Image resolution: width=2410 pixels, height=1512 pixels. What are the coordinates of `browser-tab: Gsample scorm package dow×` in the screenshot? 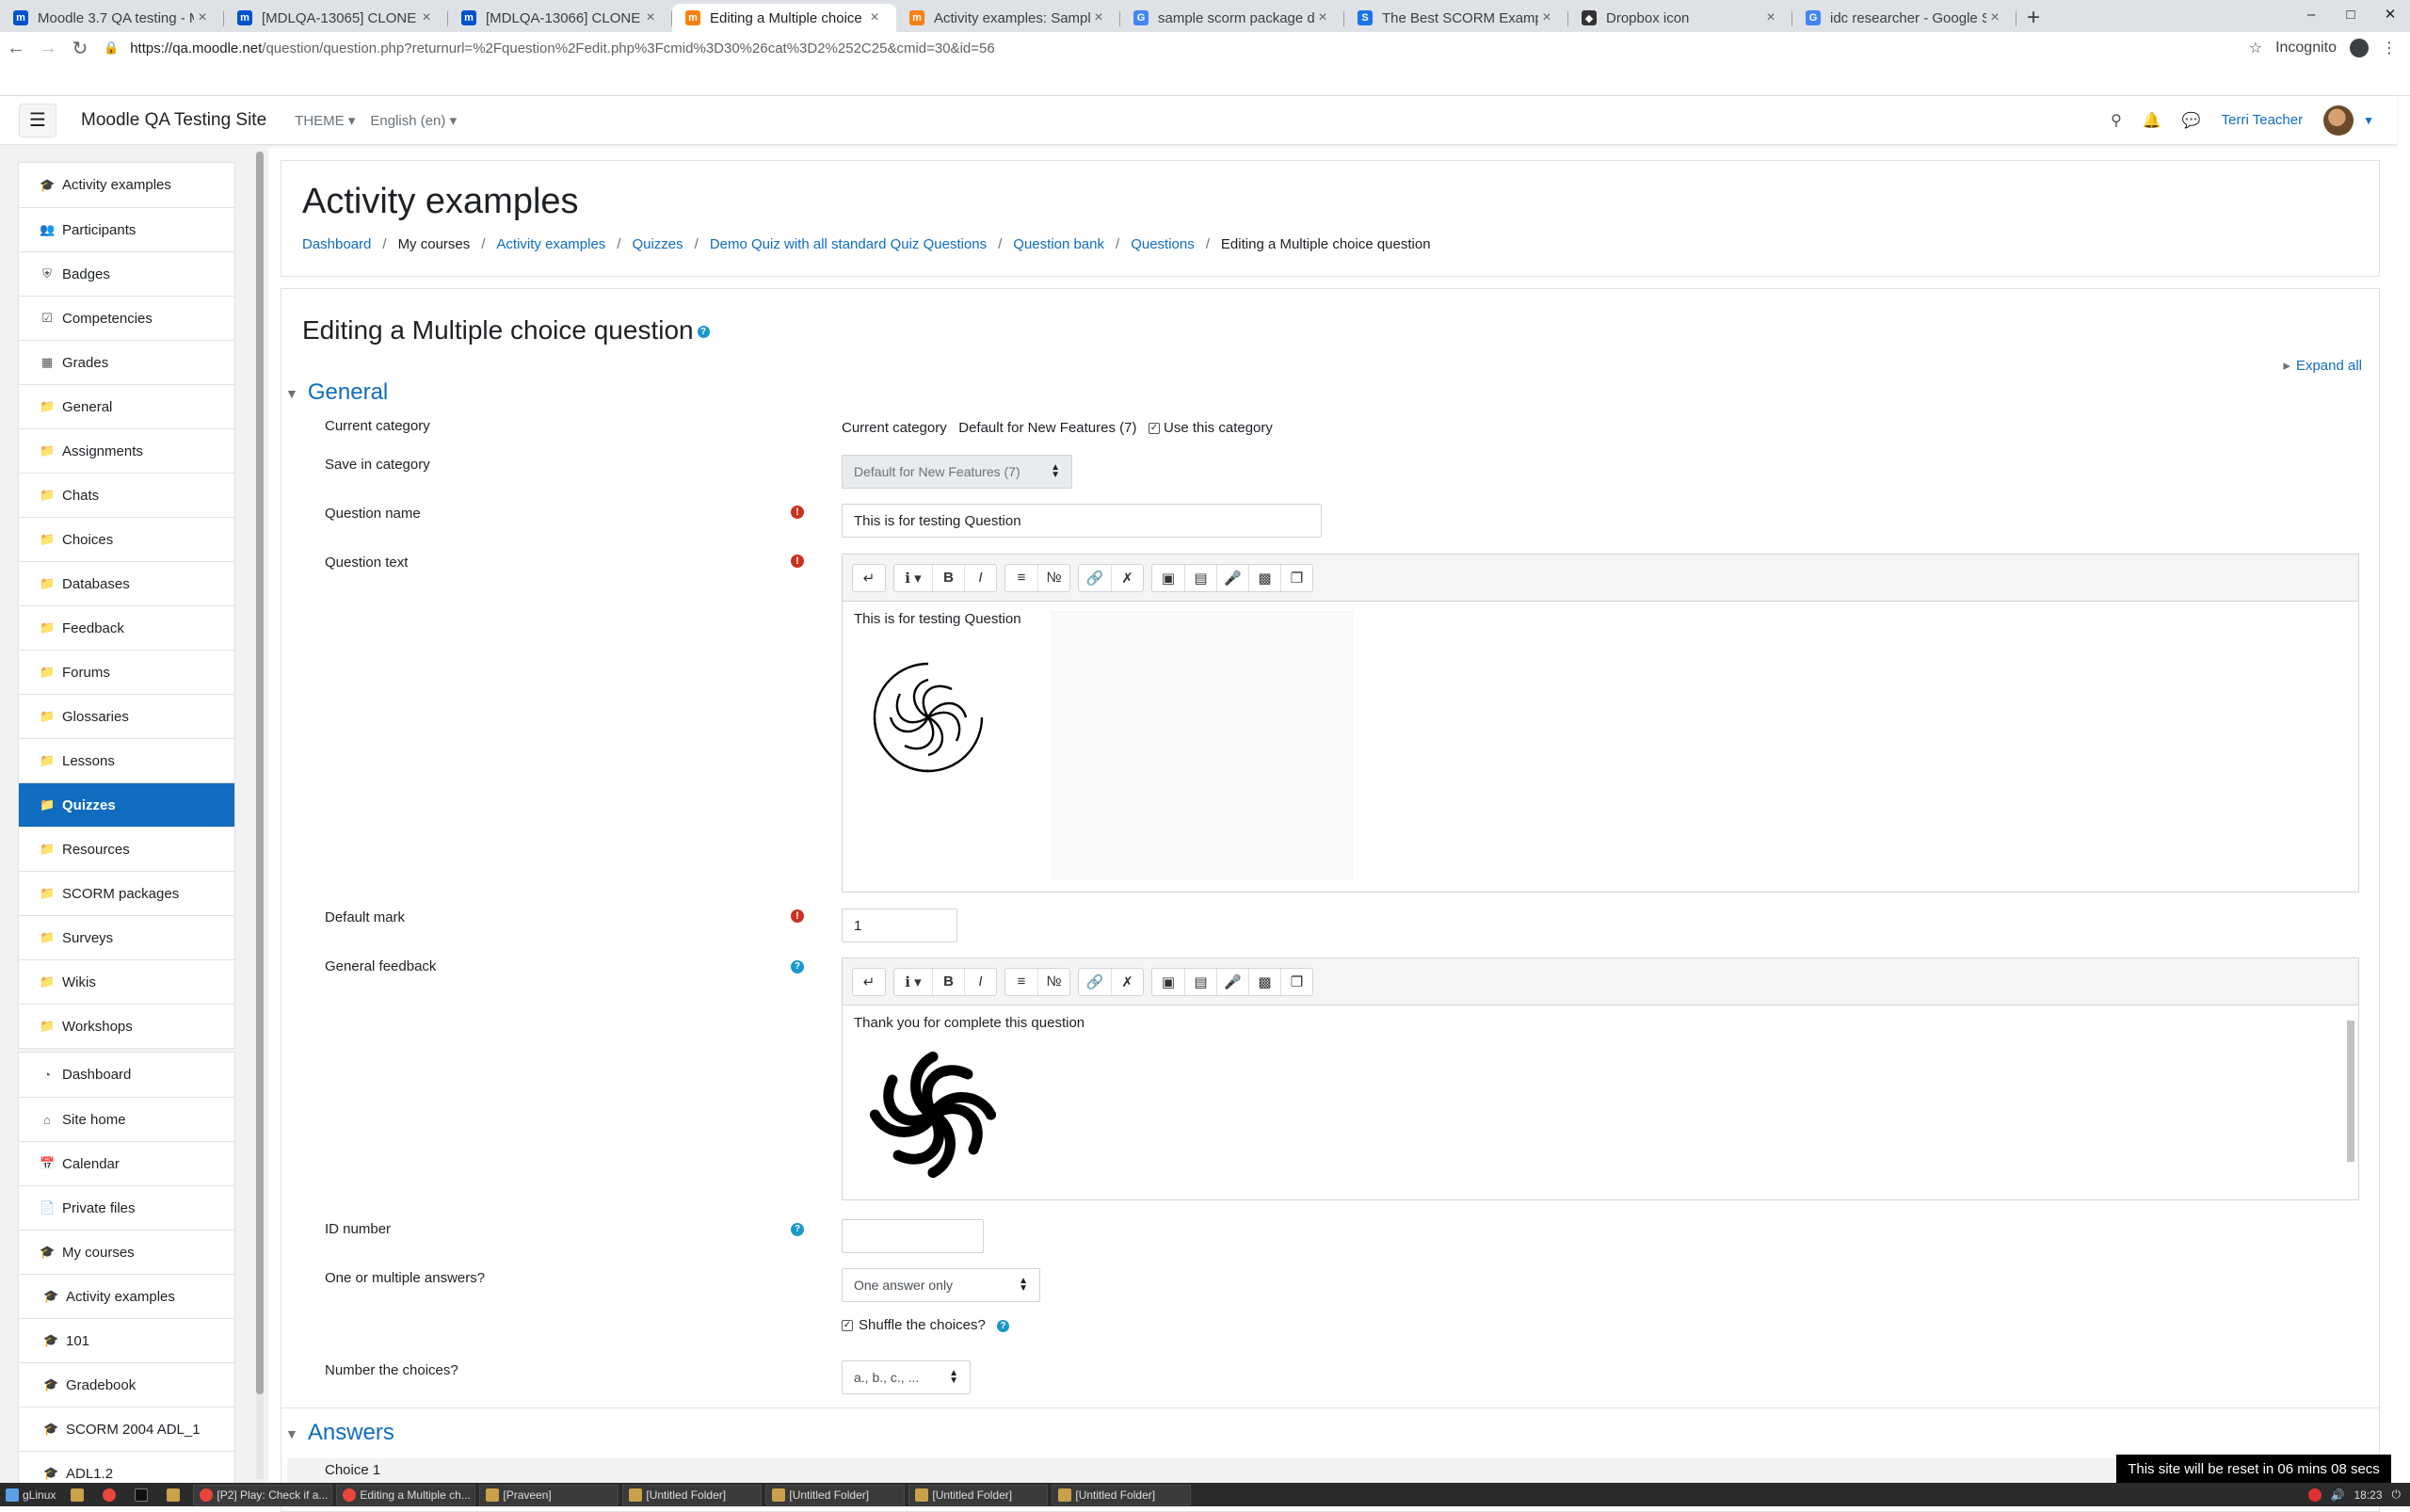 It's located at (1232, 18).